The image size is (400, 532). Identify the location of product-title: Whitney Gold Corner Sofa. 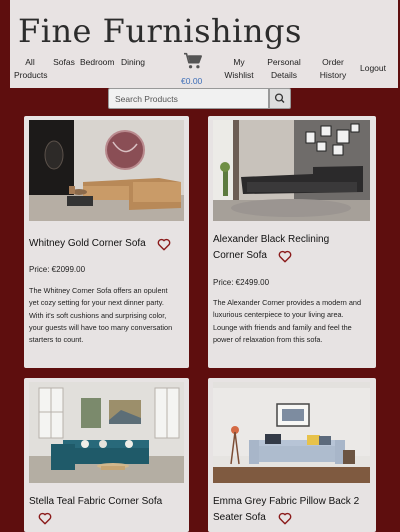
(87, 244).